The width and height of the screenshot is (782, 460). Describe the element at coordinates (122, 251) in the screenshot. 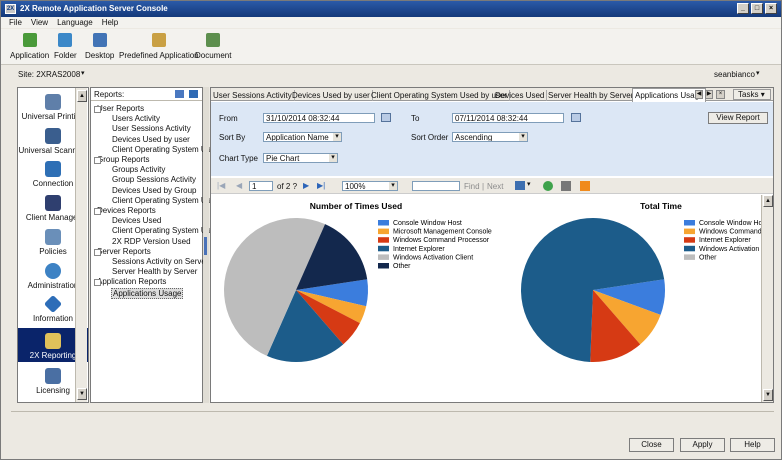

I see `tree-group: Server Reports` at that location.